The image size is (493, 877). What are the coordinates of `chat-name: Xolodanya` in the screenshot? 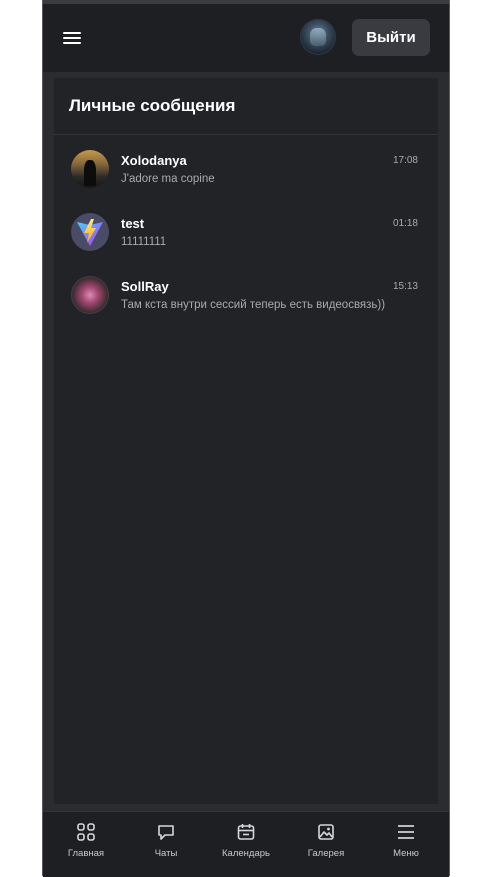 It's located at (154, 160).